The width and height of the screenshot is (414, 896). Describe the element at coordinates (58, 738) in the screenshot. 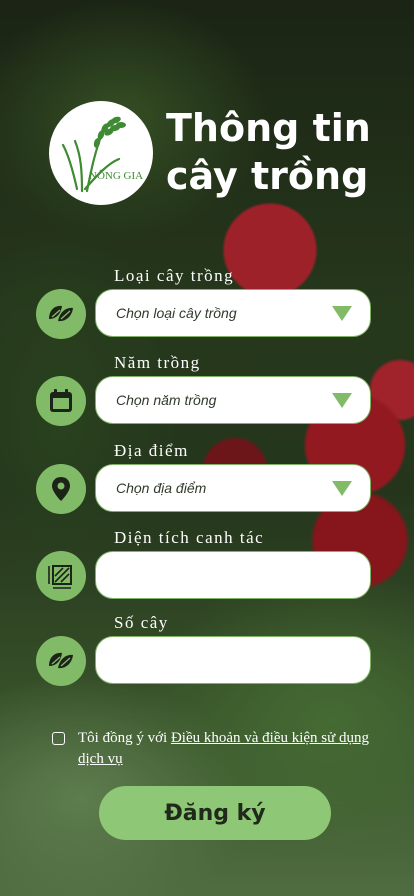

I see `terms-checkbox` at that location.